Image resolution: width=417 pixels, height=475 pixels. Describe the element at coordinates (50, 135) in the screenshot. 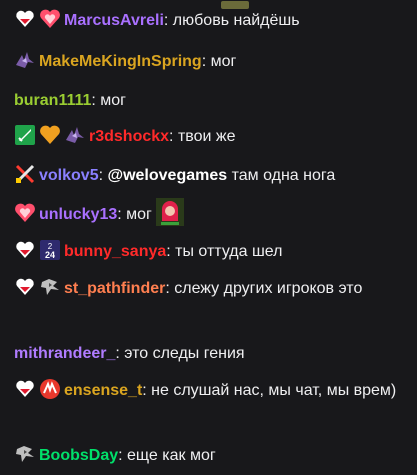

I see `gold-heart-icon` at that location.